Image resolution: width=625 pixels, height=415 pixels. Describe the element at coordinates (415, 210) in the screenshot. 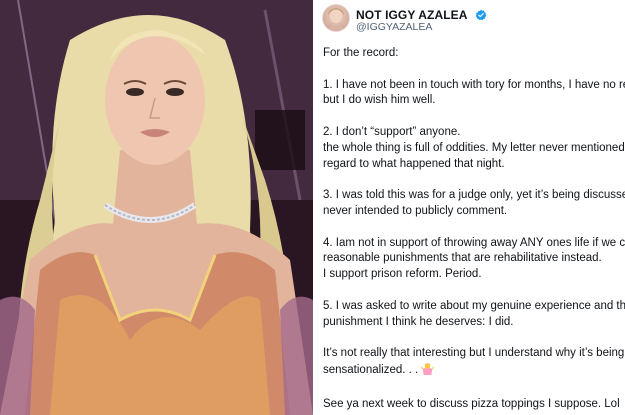

I see `tweet-line: never intended to publicly comment.` at that location.